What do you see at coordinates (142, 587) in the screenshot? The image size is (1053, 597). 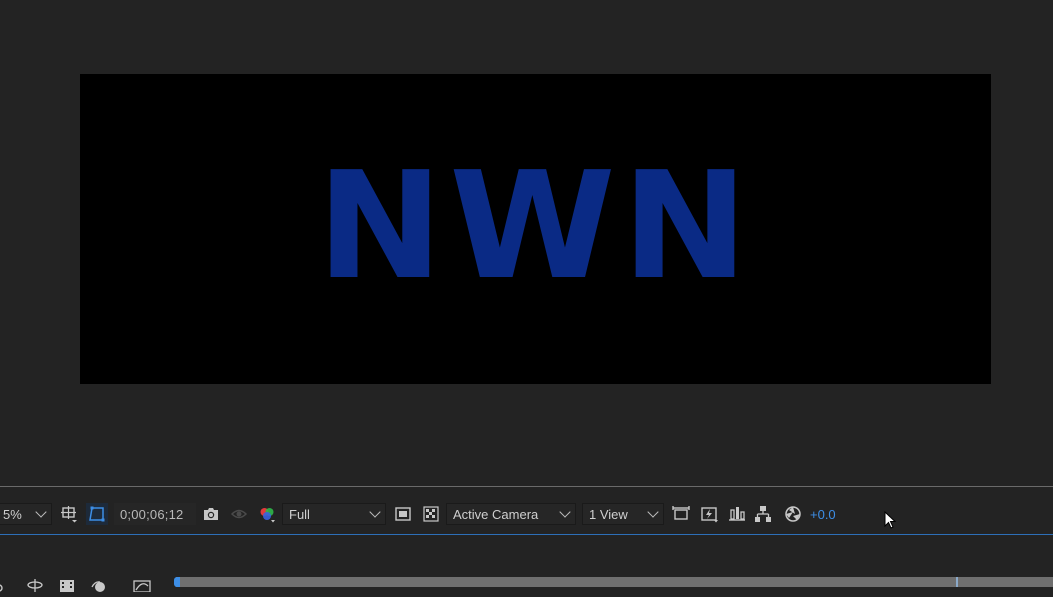 I see `graph-editor-icon` at bounding box center [142, 587].